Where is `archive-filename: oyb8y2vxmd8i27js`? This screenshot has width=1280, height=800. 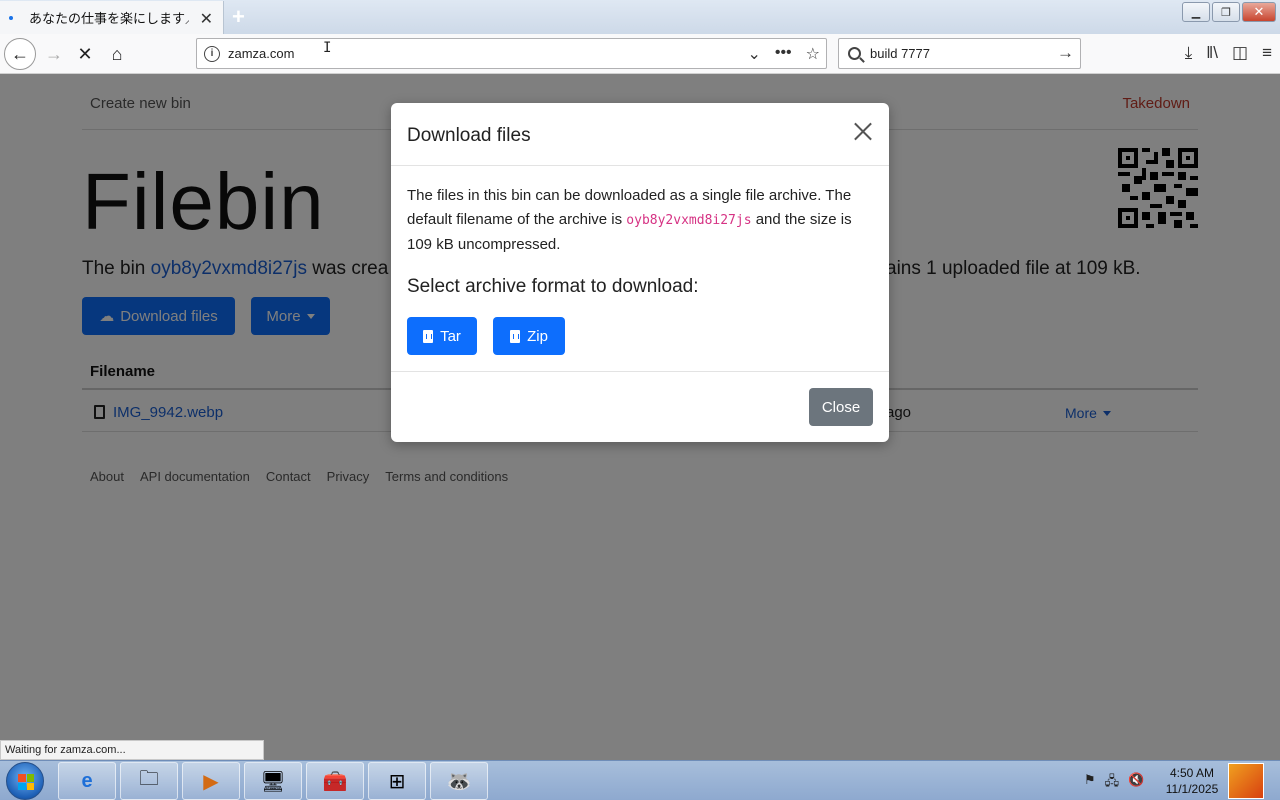
archive-filename: oyb8y2vxmd8i27js is located at coordinates (689, 220).